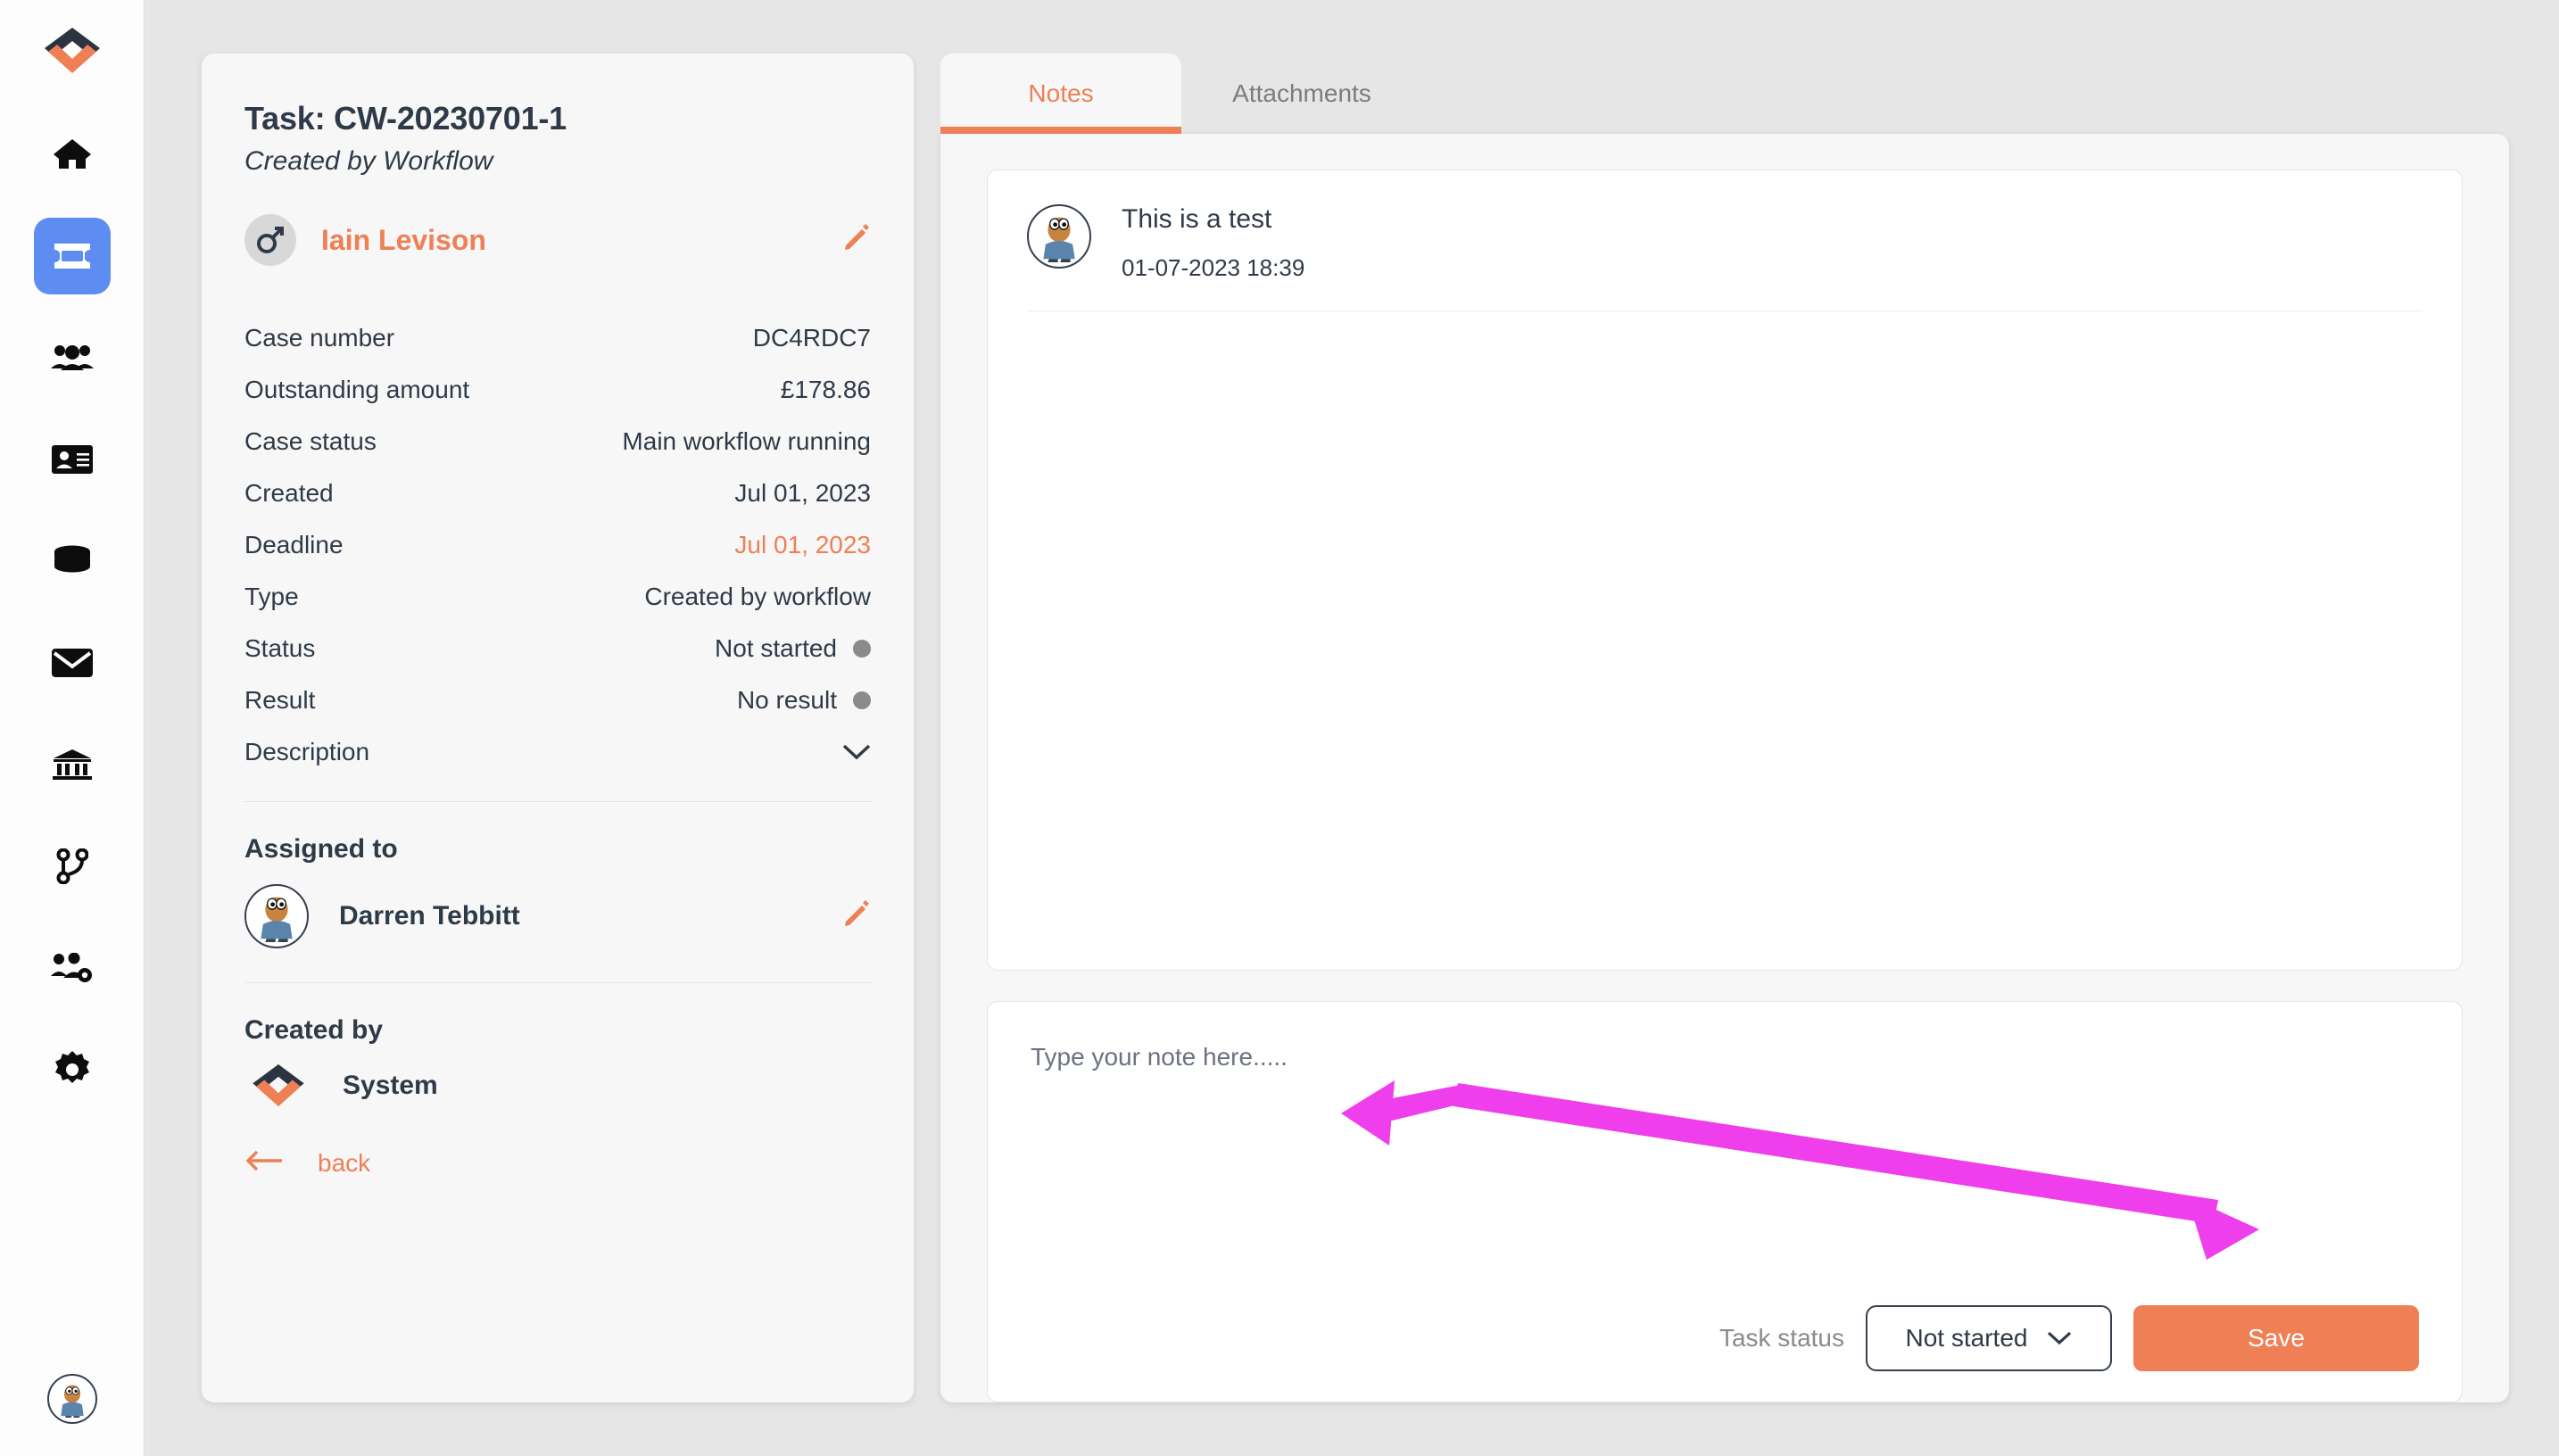  I want to click on edit-assignee-pencil-icon, so click(856, 916).